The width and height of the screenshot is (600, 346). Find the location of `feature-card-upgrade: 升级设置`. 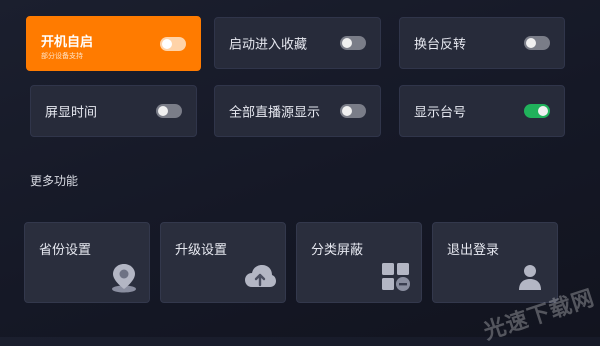

feature-card-upgrade: 升级设置 is located at coordinates (223, 262).